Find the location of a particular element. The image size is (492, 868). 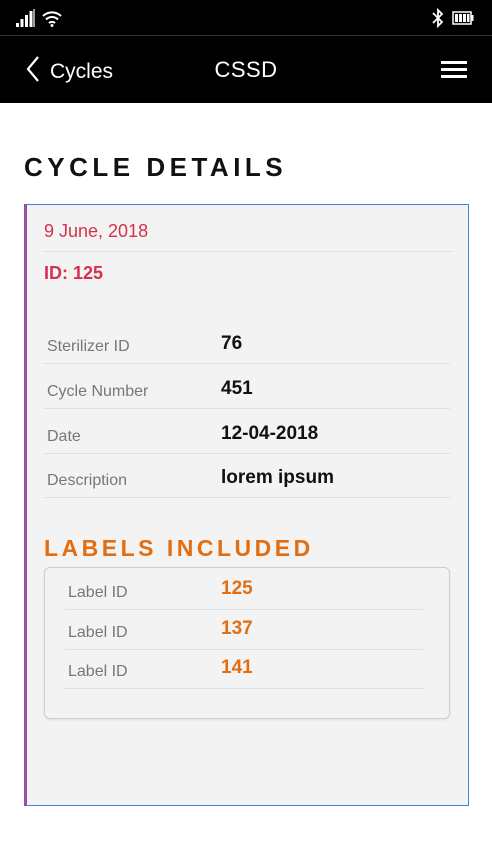

labels-list: Label ID 125 Label ID 137 Label ID 141 is located at coordinates (247, 643).